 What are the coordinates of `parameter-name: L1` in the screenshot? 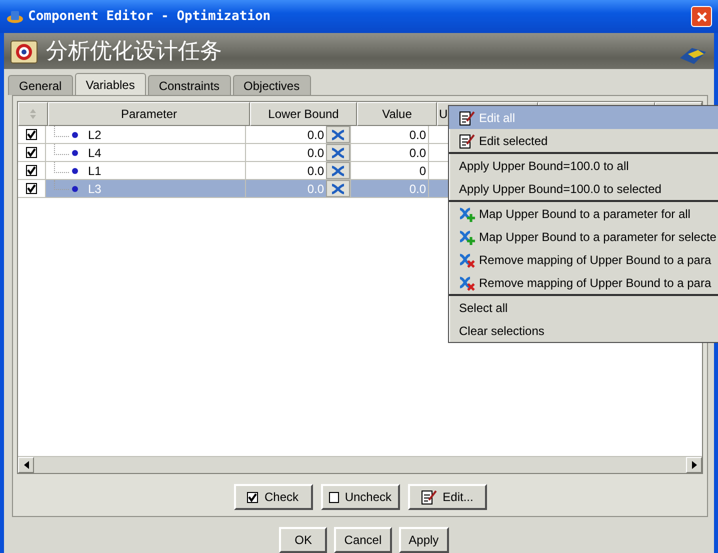 It's located at (95, 171).